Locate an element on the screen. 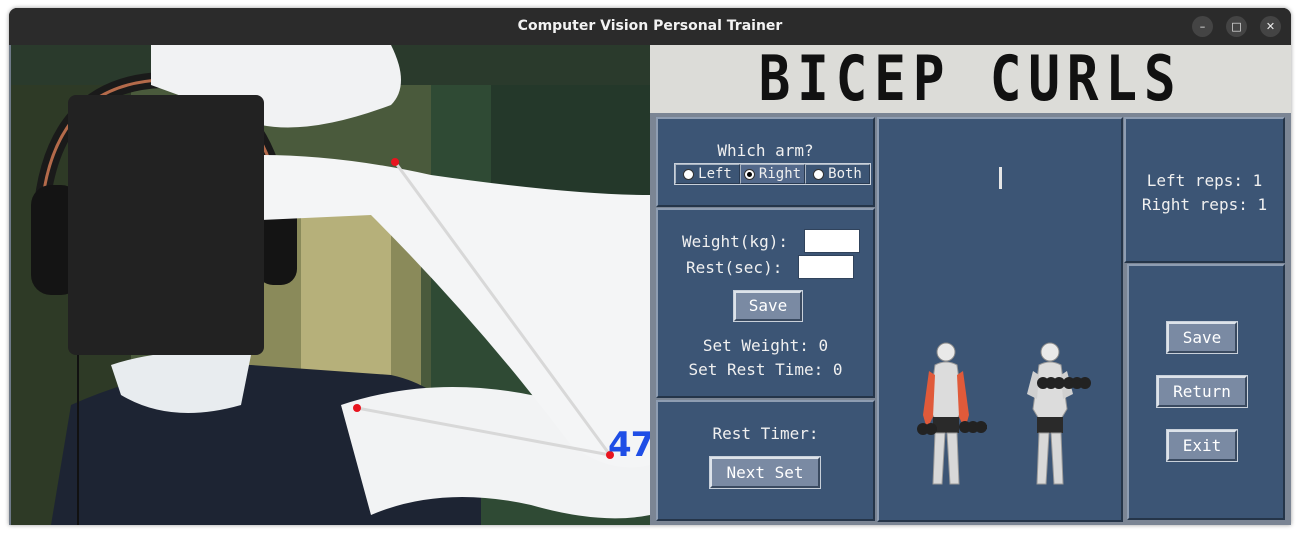  exercise-title: BICEP CURLS is located at coordinates (970, 78).